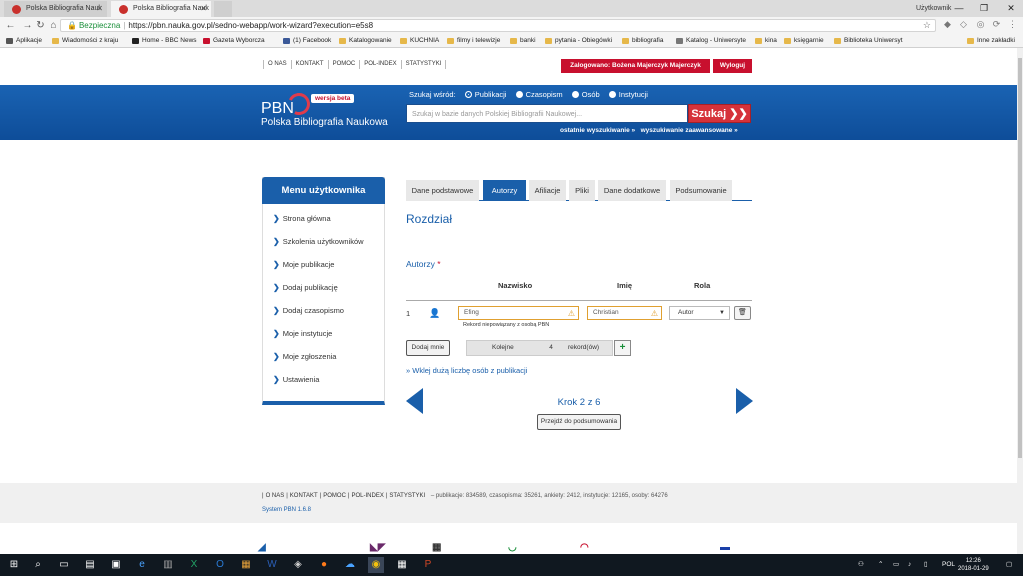 This screenshot has height=576, width=1023. What do you see at coordinates (579, 422) in the screenshot?
I see `go-to-summary-button: Przejdź do podsumowania` at bounding box center [579, 422].